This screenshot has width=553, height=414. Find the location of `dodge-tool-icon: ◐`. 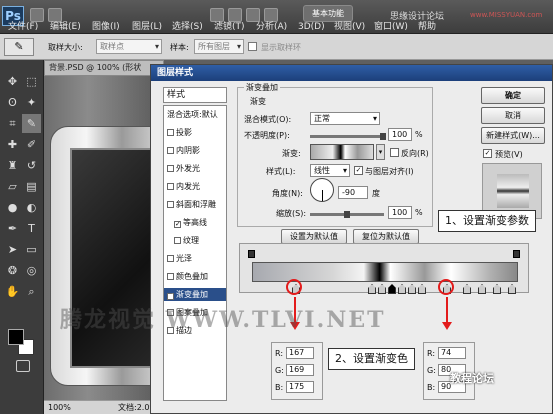

dodge-tool-icon: ◐ is located at coordinates (31, 207).